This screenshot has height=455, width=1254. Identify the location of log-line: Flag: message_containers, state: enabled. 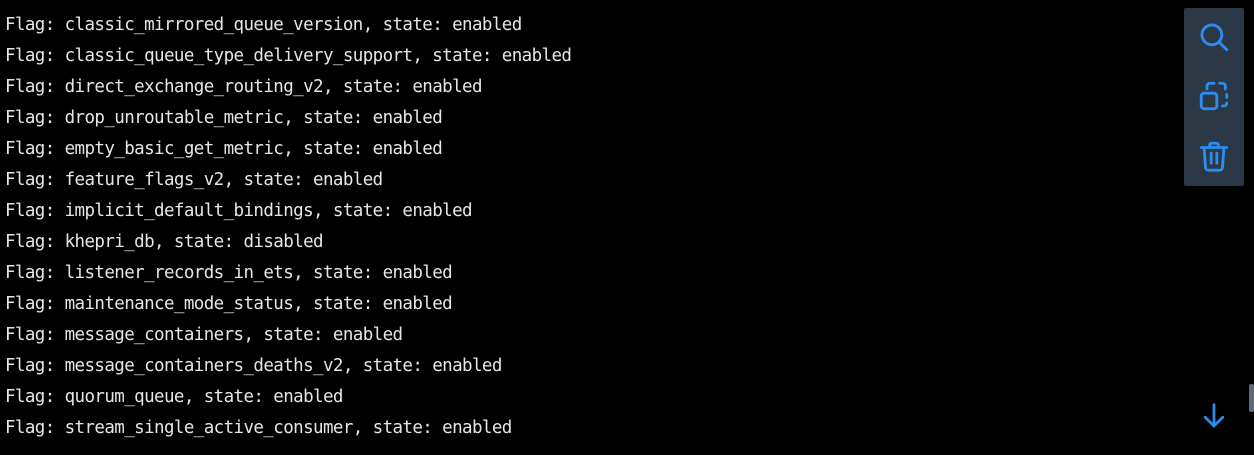
(204, 335).